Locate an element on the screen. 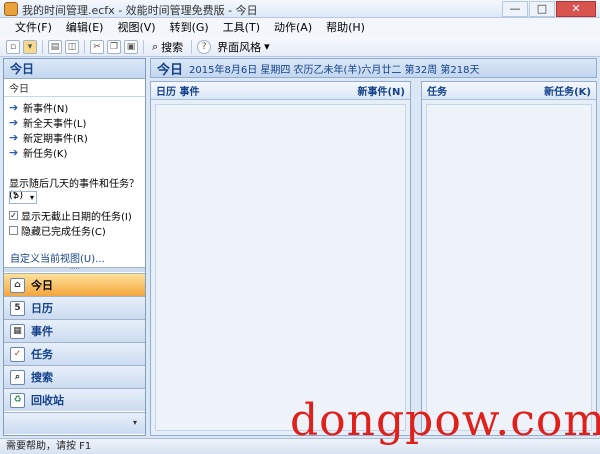  date-info: 2015年8月6日 星期四 农历乙未年(羊)六月廿二 第32周 第218天 is located at coordinates (334, 70).